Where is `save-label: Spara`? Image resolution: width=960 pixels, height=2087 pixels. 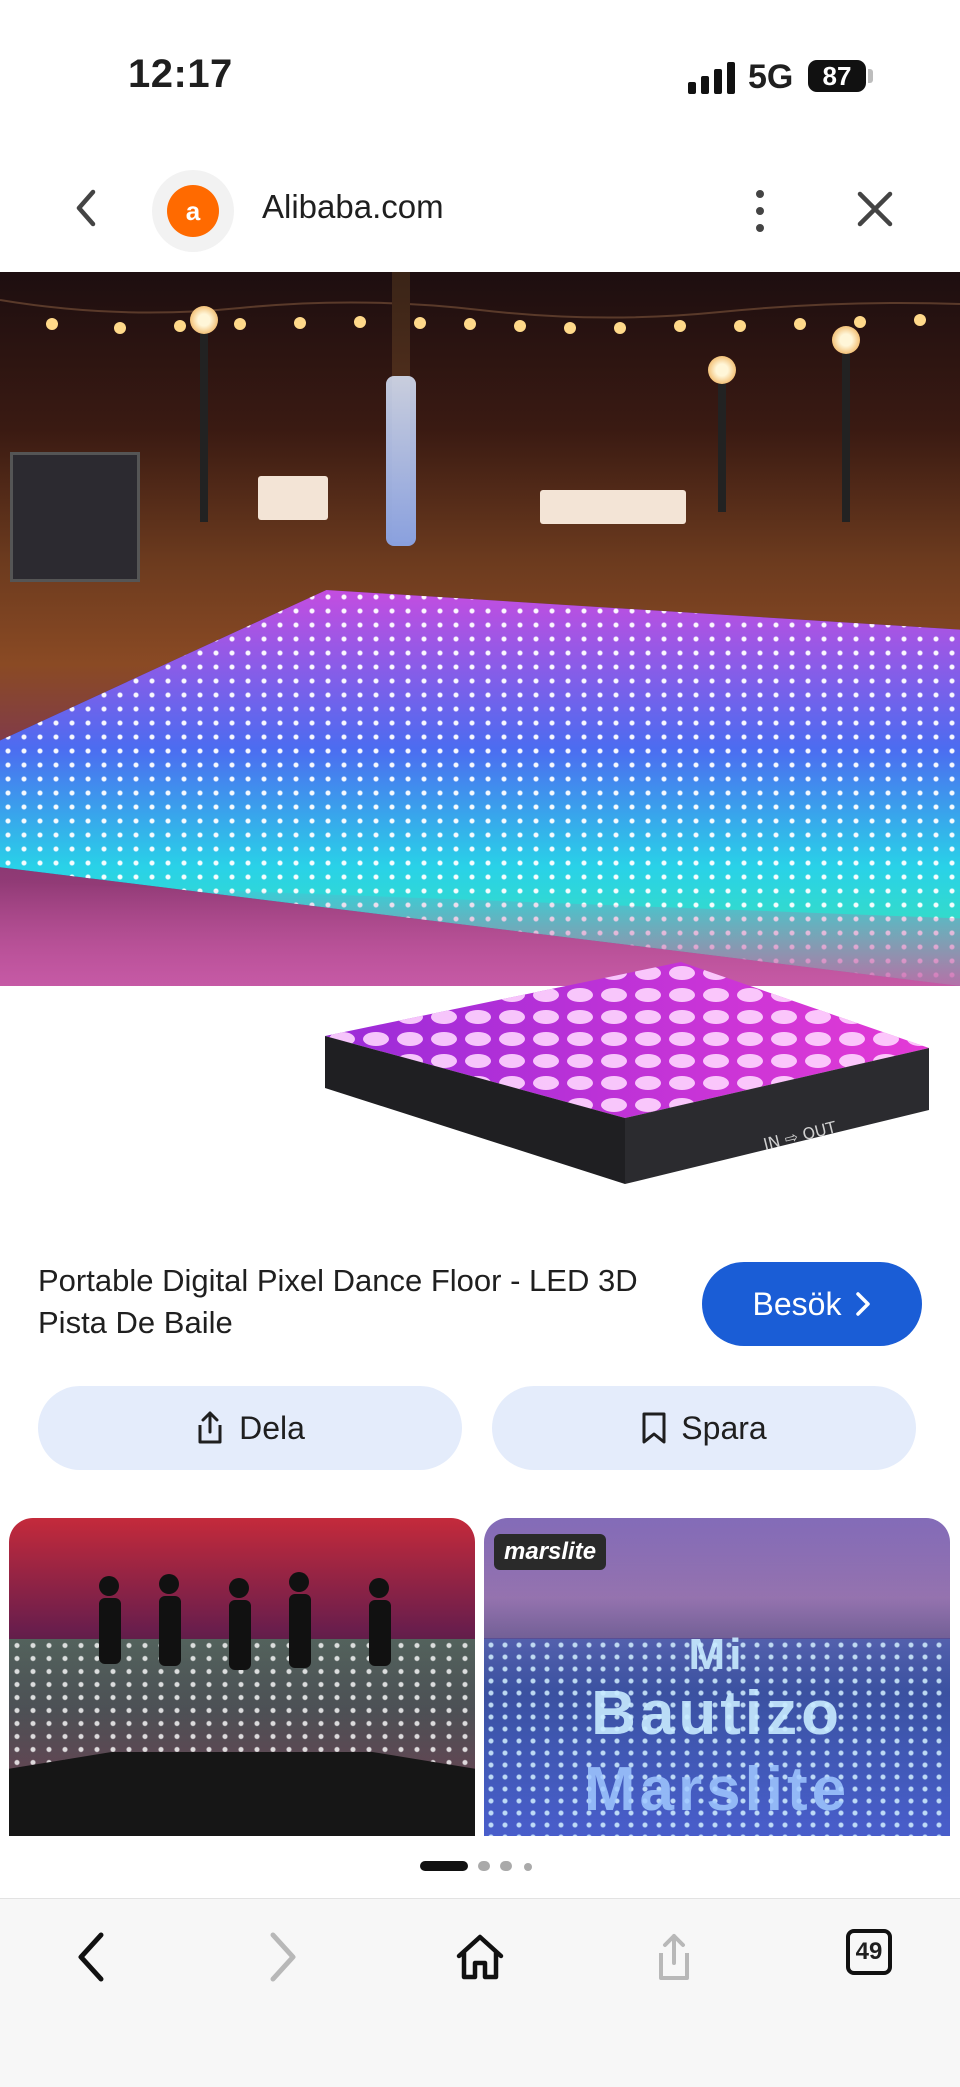
save-label: Spara is located at coordinates (724, 1427).